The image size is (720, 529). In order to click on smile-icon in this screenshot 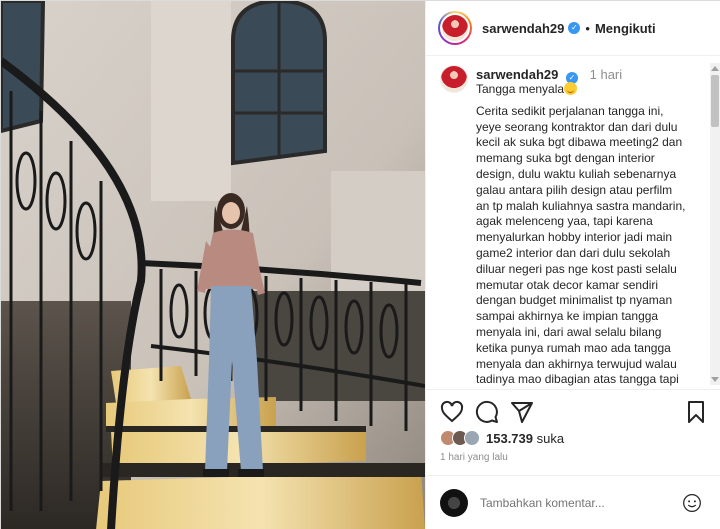, I will do `click(692, 503)`.